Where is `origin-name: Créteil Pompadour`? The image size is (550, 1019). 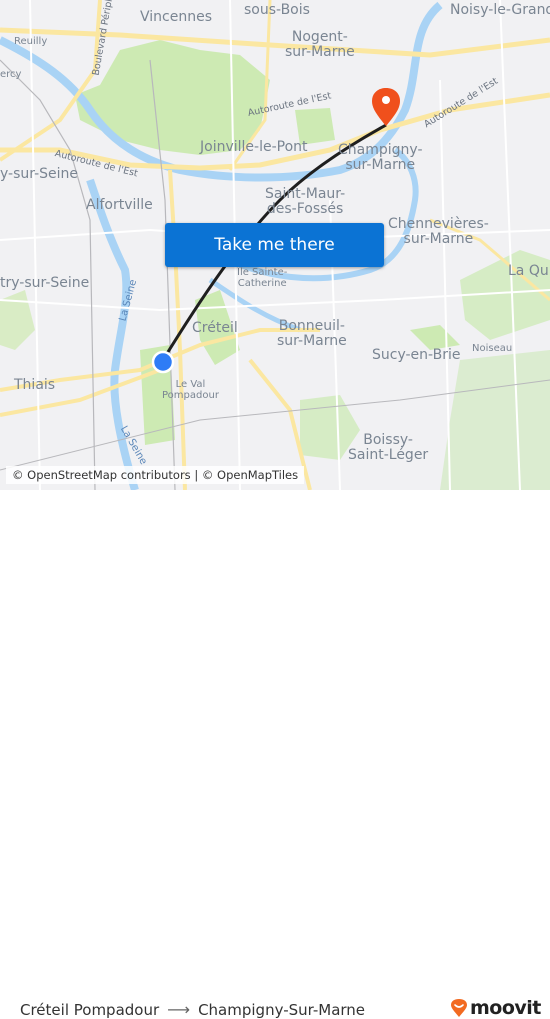
origin-name: Créteil Pompadour is located at coordinates (90, 1009).